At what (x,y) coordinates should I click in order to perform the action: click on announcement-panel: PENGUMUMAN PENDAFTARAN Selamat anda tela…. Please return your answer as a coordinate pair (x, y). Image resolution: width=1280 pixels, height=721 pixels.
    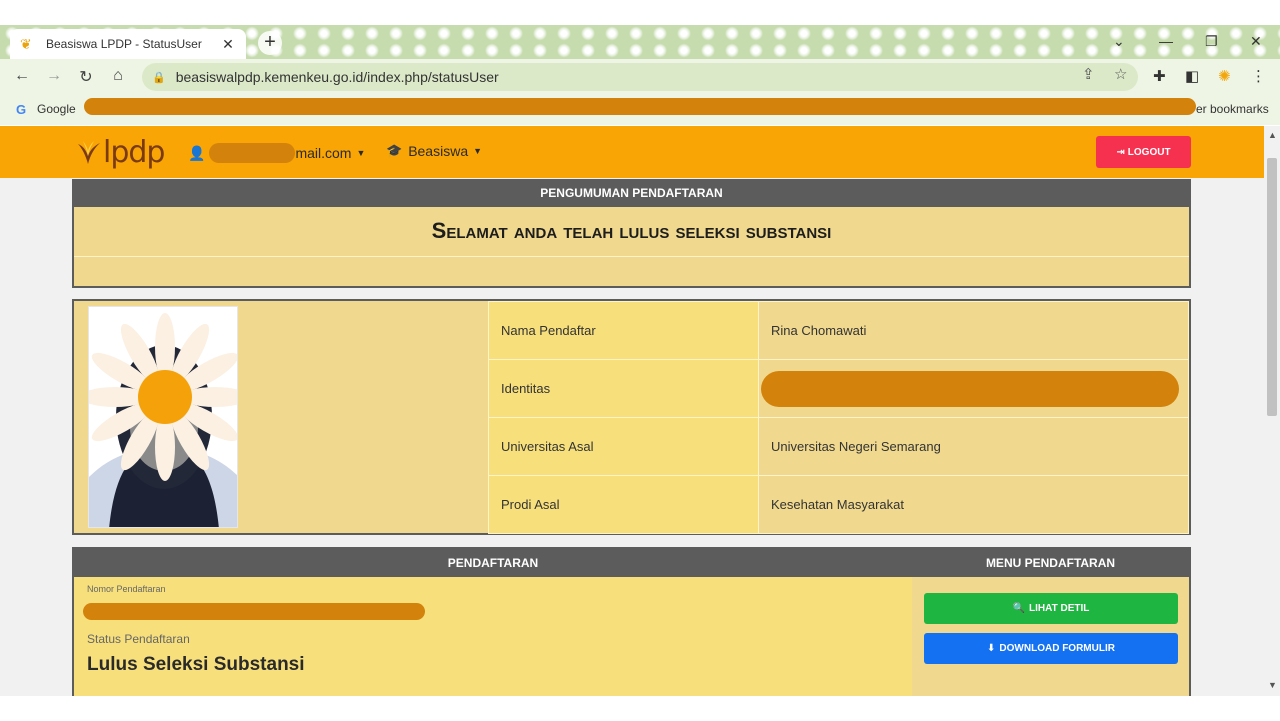
    Looking at the image, I should click on (631, 233).